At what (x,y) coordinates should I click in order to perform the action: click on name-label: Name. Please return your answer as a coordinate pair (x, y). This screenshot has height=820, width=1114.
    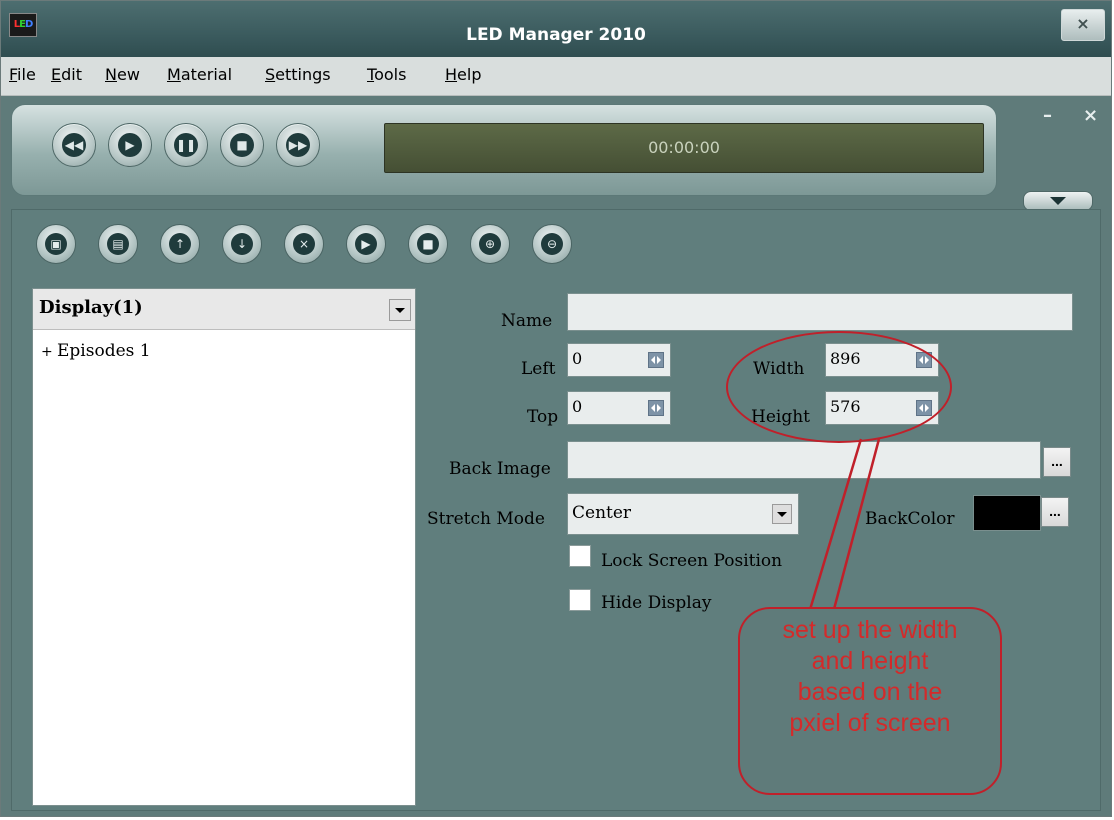
    Looking at the image, I should click on (527, 321).